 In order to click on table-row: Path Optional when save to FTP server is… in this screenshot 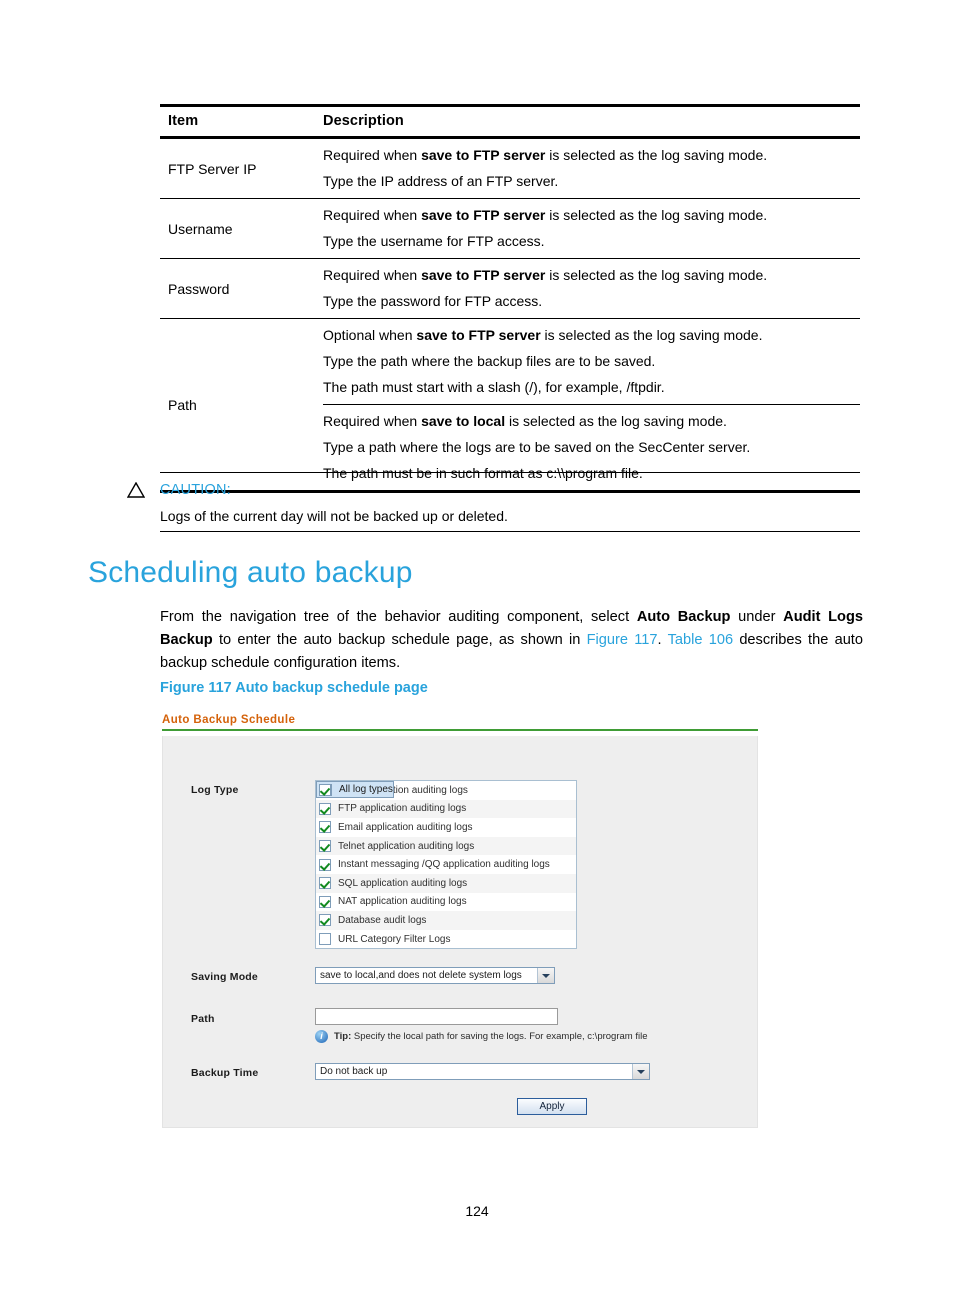, I will do `click(510, 404)`.